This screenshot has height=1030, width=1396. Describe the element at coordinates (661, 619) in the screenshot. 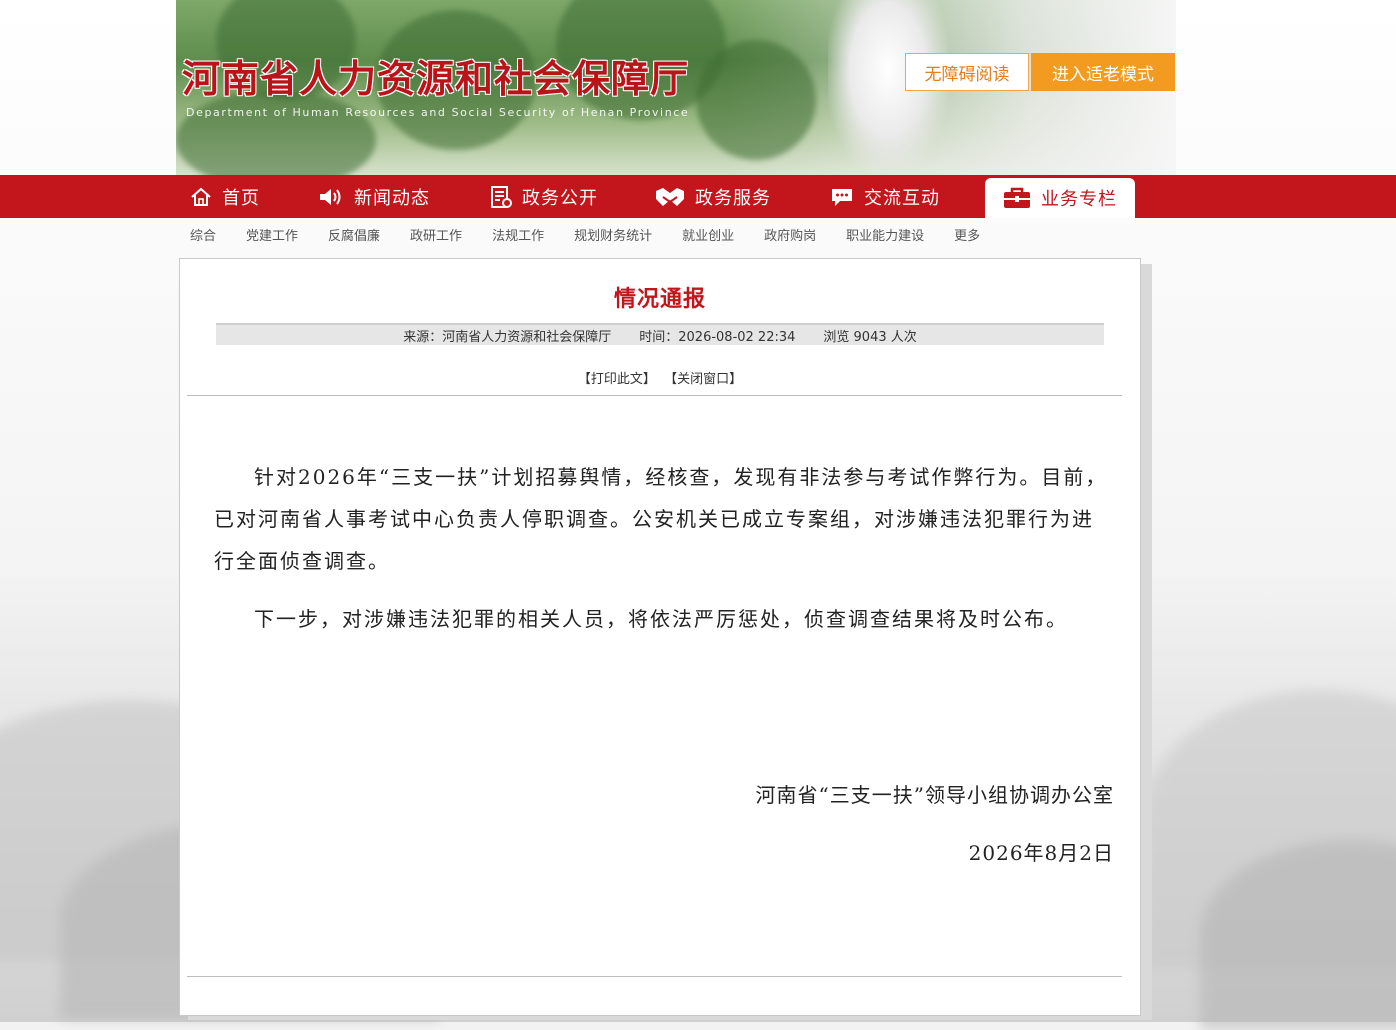

I see `article-paragraph: 下一步，对涉嫌违法犯罪的相关人员，将依法严厉惩处，侦查调查结果将及时公布。` at that location.